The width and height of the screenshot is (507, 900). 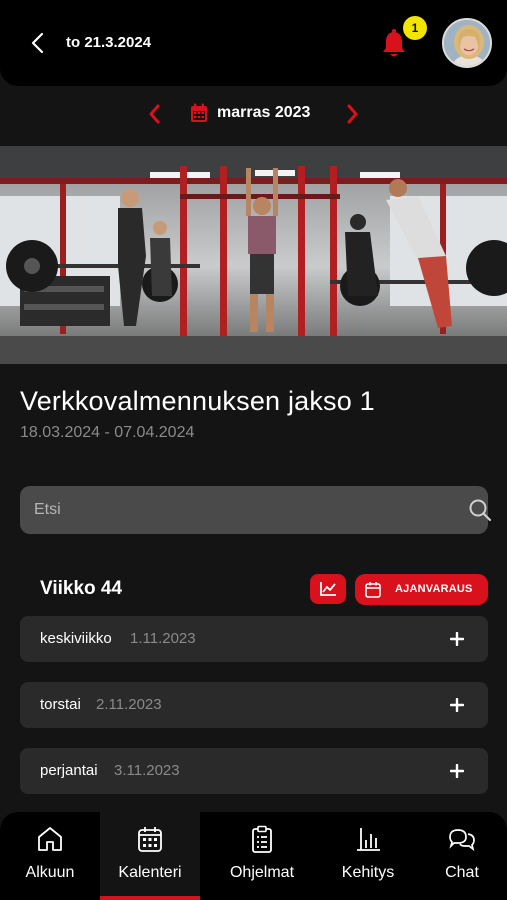 I want to click on progress-chart-button, so click(x=328, y=589).